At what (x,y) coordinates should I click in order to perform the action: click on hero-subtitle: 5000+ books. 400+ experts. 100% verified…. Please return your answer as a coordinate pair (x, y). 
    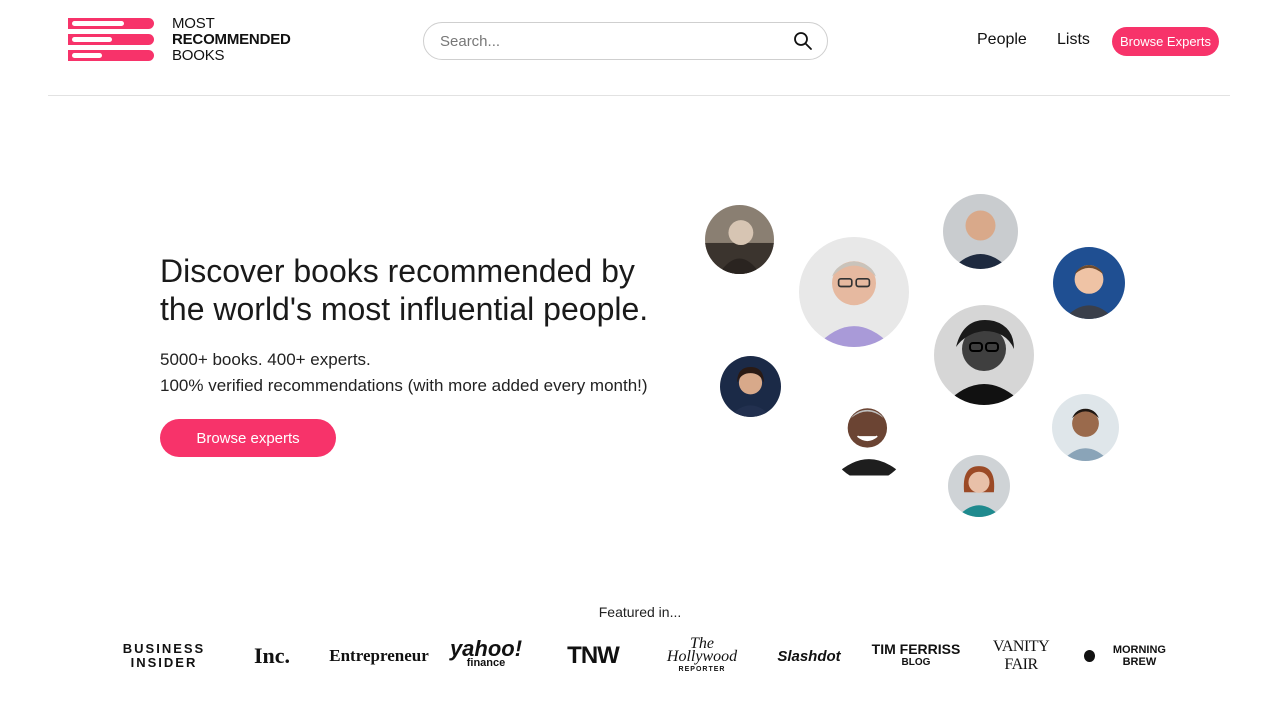
    Looking at the image, I should click on (404, 373).